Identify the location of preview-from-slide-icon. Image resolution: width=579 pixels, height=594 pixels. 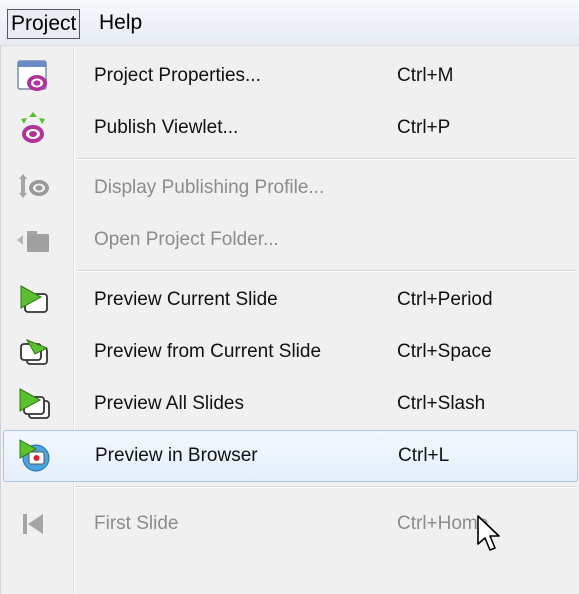
(34, 352).